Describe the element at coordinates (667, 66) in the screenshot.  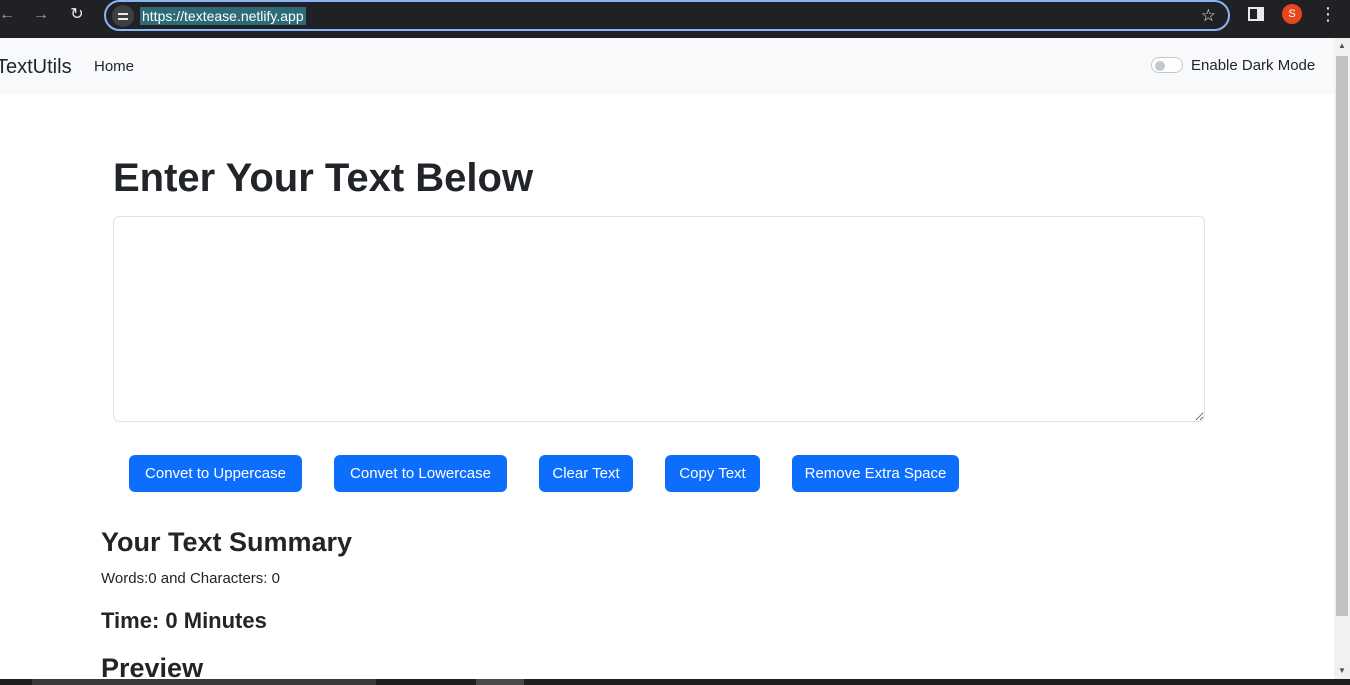
I see `navbar: TextUtils Home Enable Dark Mode` at that location.